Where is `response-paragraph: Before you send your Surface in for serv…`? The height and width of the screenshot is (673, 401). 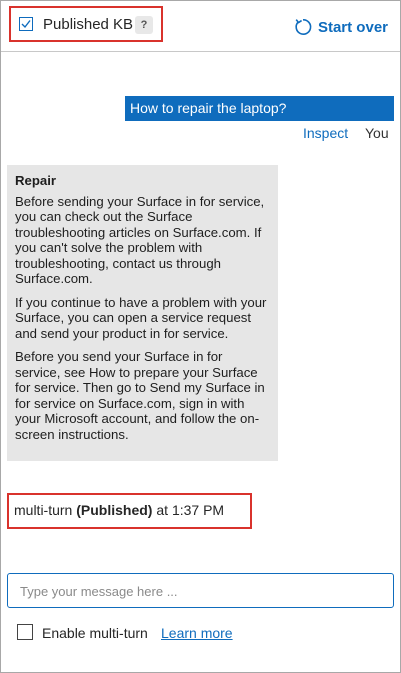 response-paragraph: Before you send your Surface in for serv… is located at coordinates (140, 395).